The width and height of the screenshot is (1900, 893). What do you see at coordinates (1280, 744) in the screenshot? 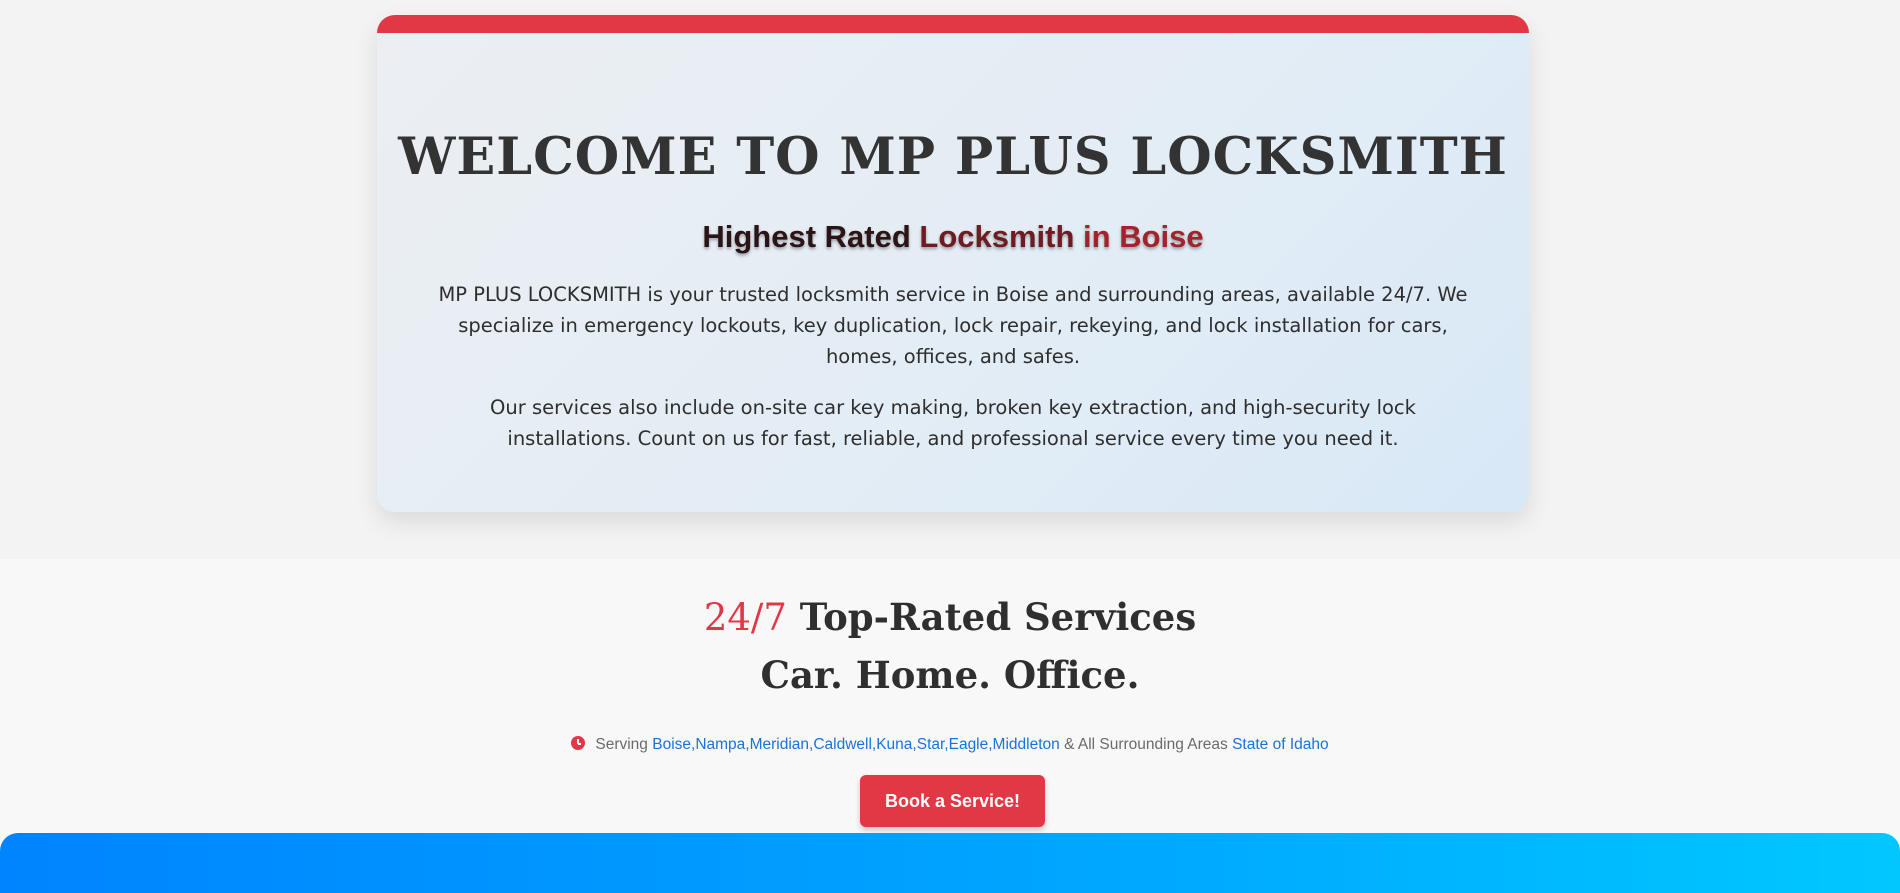
I see `state-link: State of Idaho` at bounding box center [1280, 744].